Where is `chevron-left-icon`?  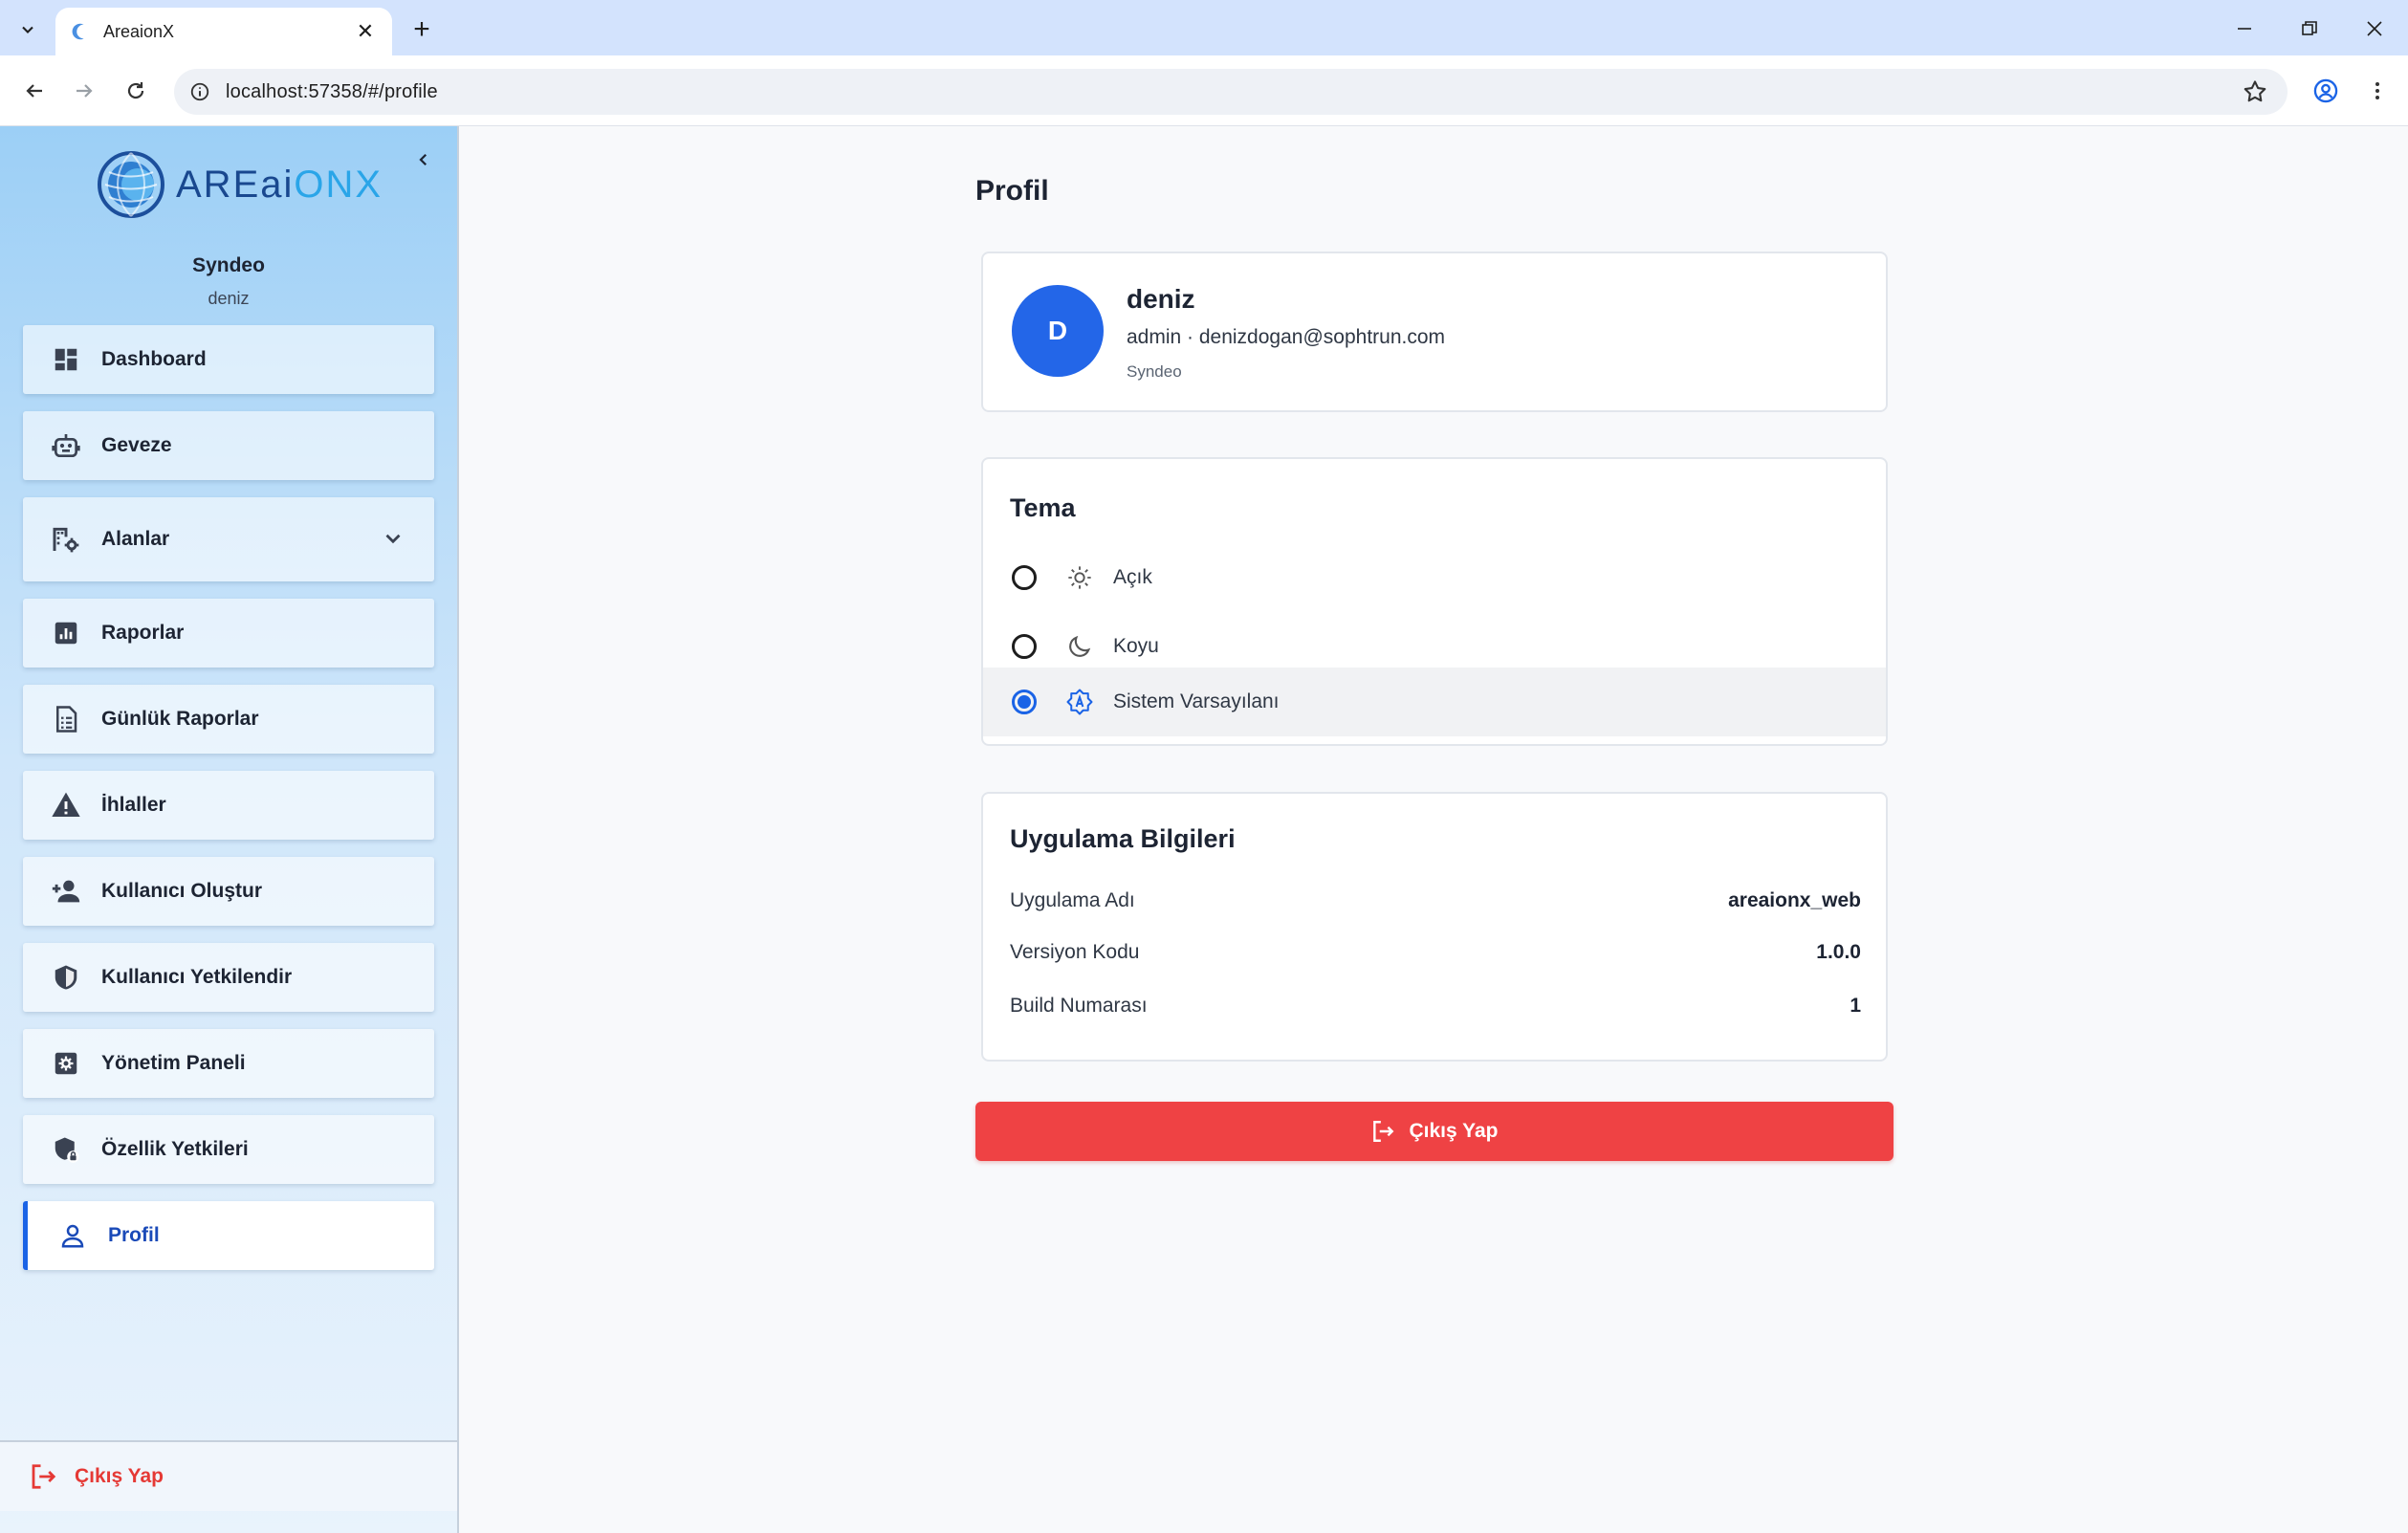
chevron-left-icon is located at coordinates (424, 160).